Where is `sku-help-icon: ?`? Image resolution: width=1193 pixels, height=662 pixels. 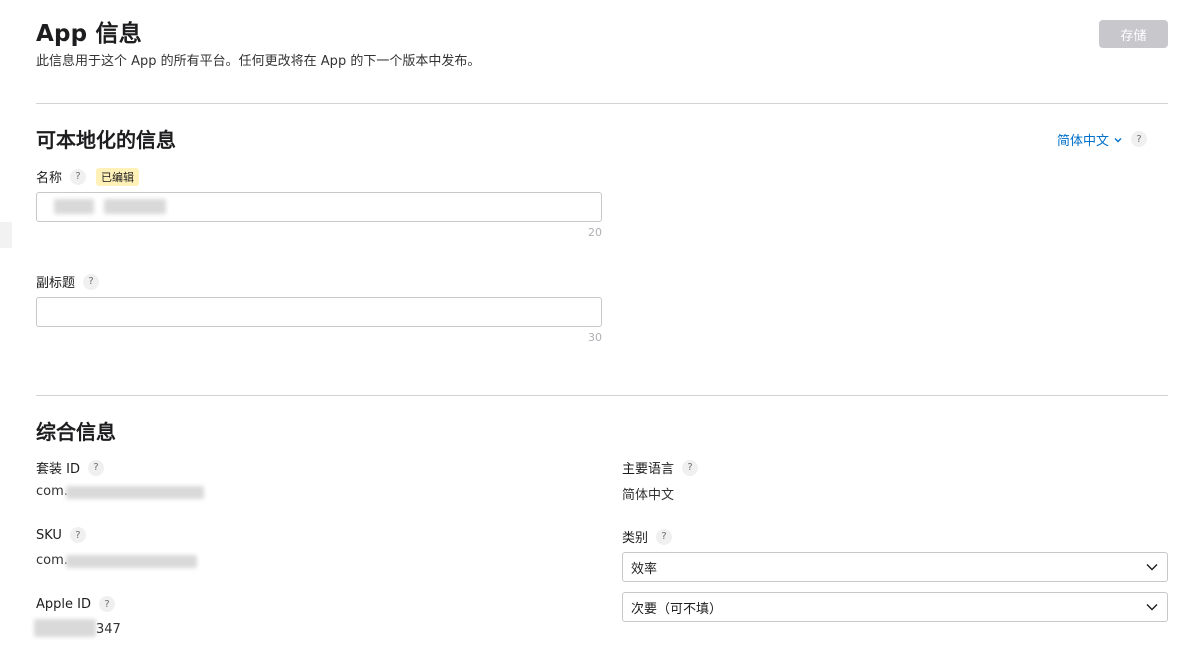 sku-help-icon: ? is located at coordinates (77, 535).